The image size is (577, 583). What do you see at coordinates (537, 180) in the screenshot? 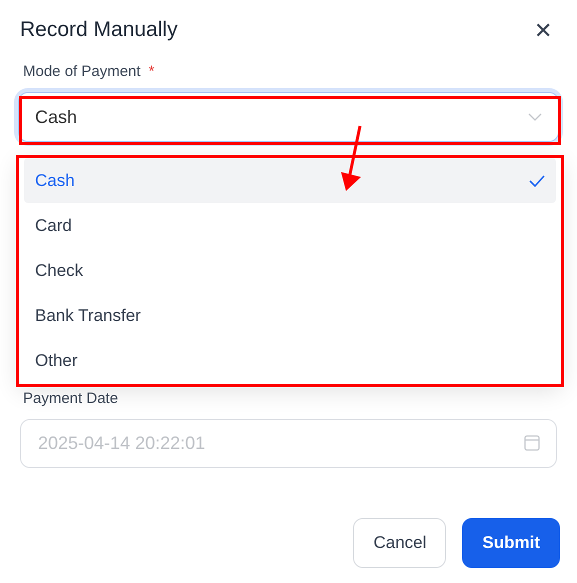
I see `checkmark-icon` at bounding box center [537, 180].